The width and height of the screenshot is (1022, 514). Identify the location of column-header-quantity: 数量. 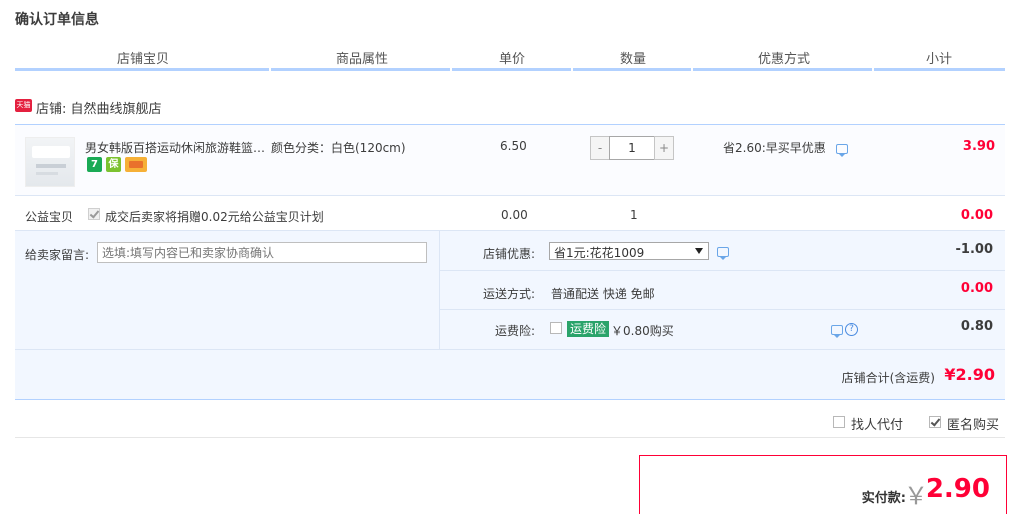
(633, 59).